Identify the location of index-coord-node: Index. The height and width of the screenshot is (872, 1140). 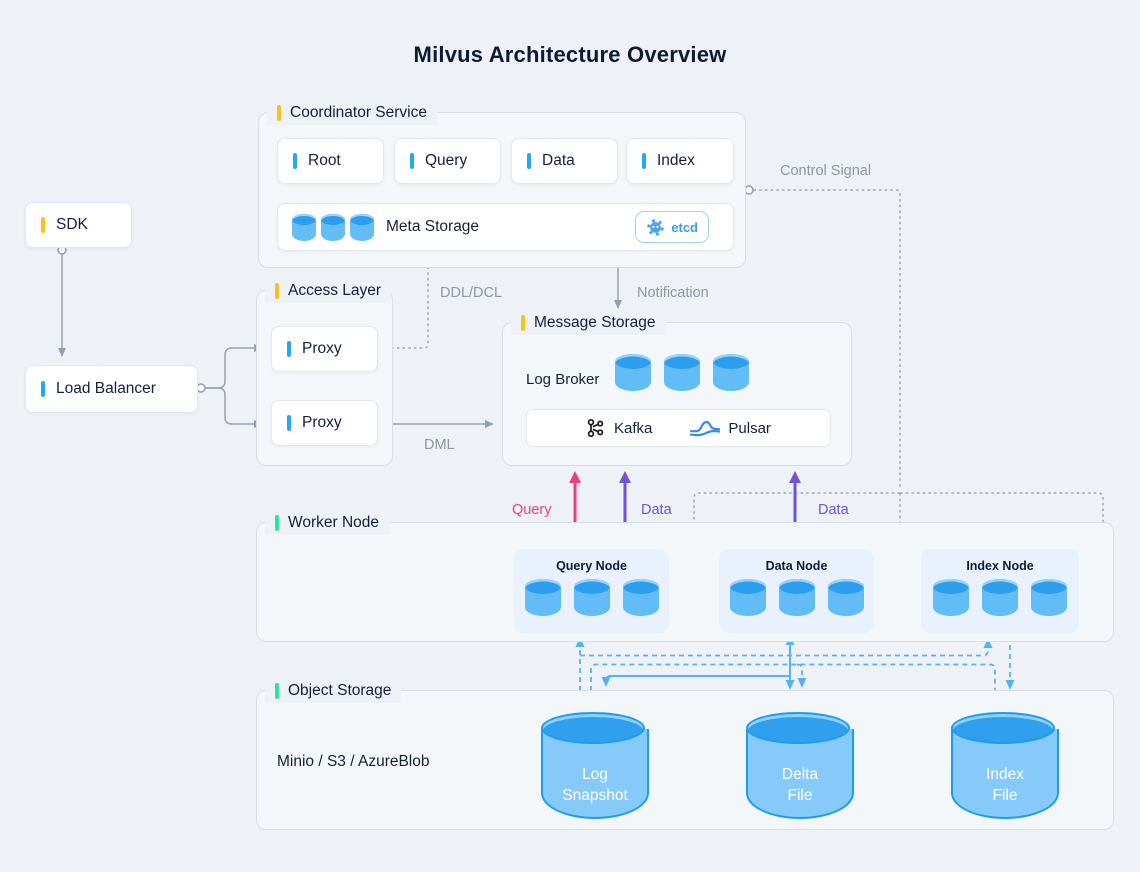
(680, 161).